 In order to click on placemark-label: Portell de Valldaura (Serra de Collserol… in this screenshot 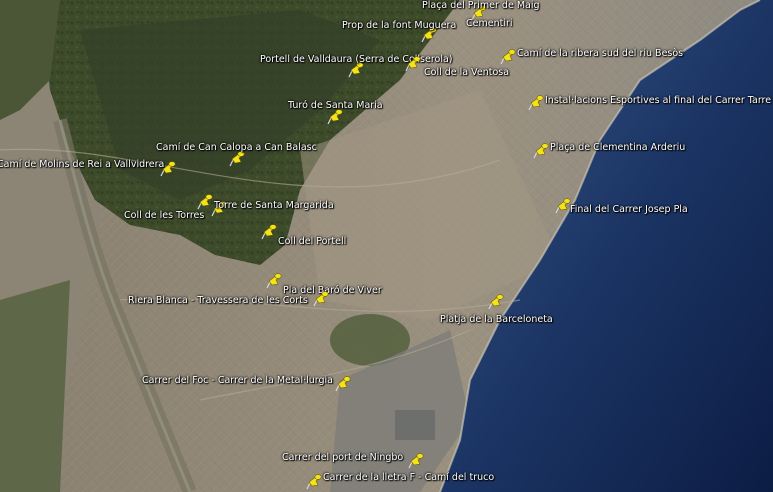, I will do `click(356, 59)`.